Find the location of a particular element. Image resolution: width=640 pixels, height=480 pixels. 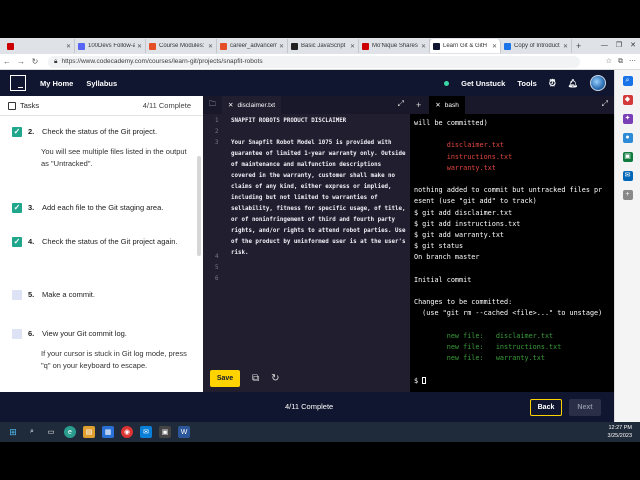

tools-icon: ✦ is located at coordinates (627, 119).